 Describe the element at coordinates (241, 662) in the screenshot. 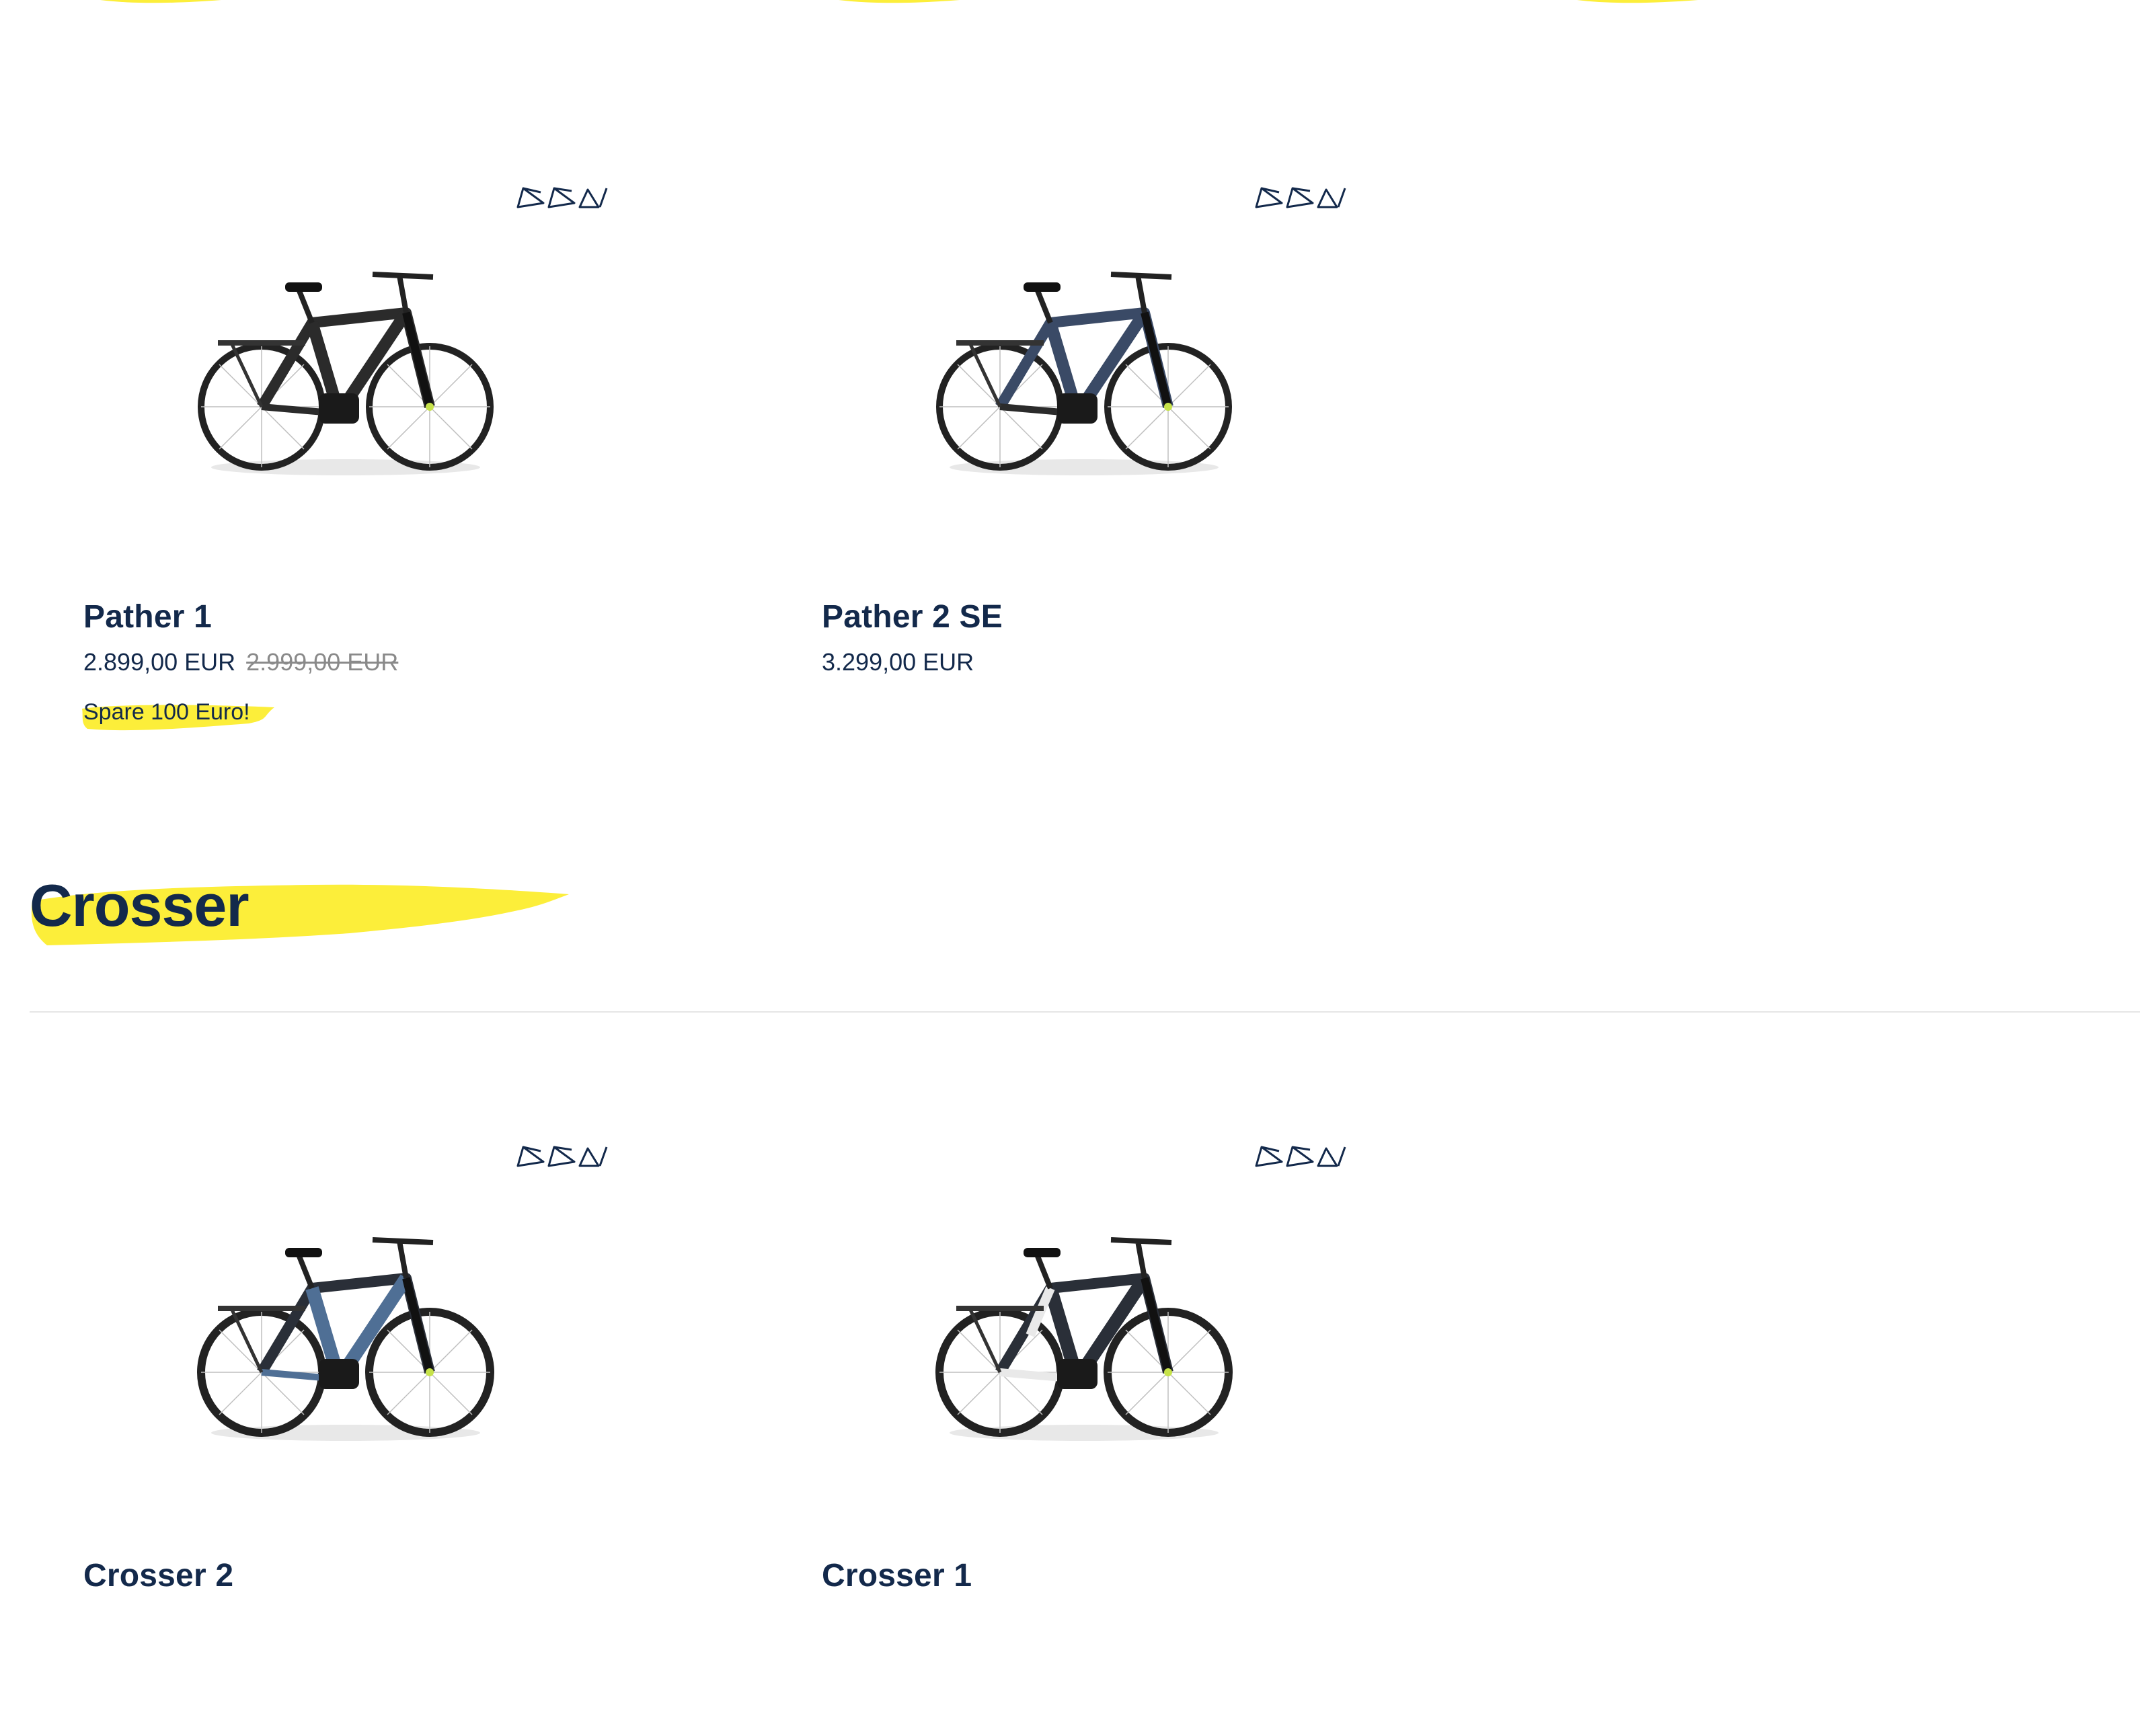

I see `product-price: 2.899,00 EUR 2.999,00 EUR` at that location.